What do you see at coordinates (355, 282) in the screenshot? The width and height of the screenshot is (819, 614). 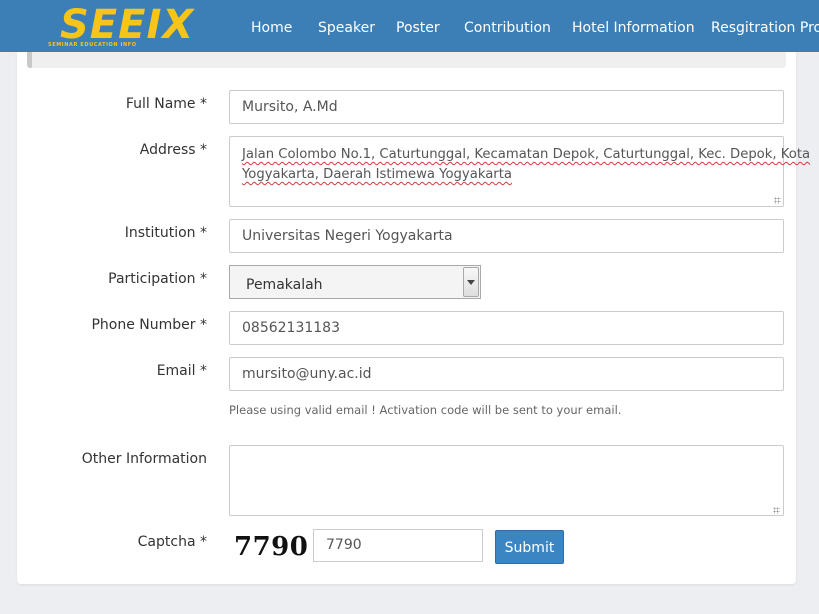 I see `participation-select: Pemakalah` at bounding box center [355, 282].